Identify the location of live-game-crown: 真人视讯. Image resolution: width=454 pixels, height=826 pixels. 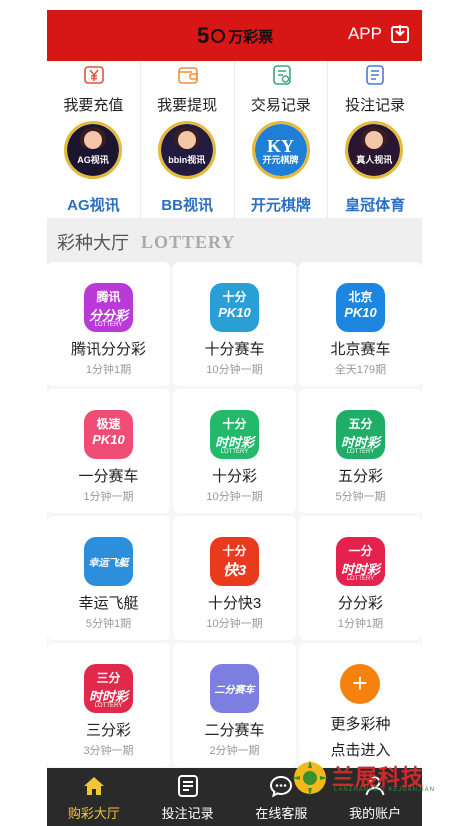
(374, 150).